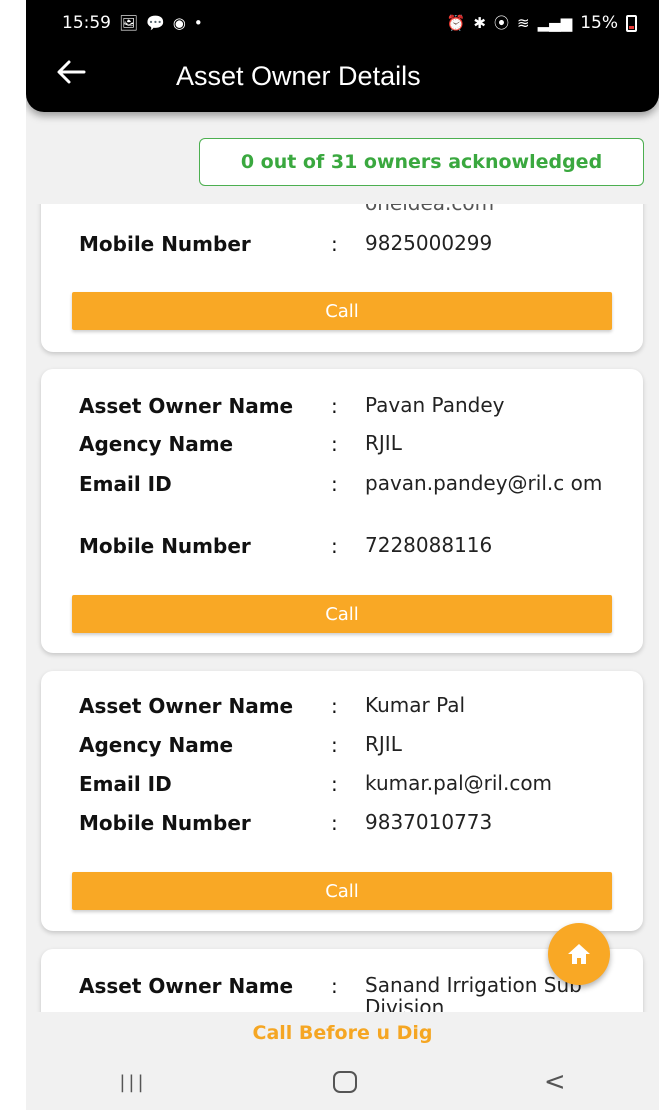  I want to click on back-nav-icon: <, so click(555, 1082).